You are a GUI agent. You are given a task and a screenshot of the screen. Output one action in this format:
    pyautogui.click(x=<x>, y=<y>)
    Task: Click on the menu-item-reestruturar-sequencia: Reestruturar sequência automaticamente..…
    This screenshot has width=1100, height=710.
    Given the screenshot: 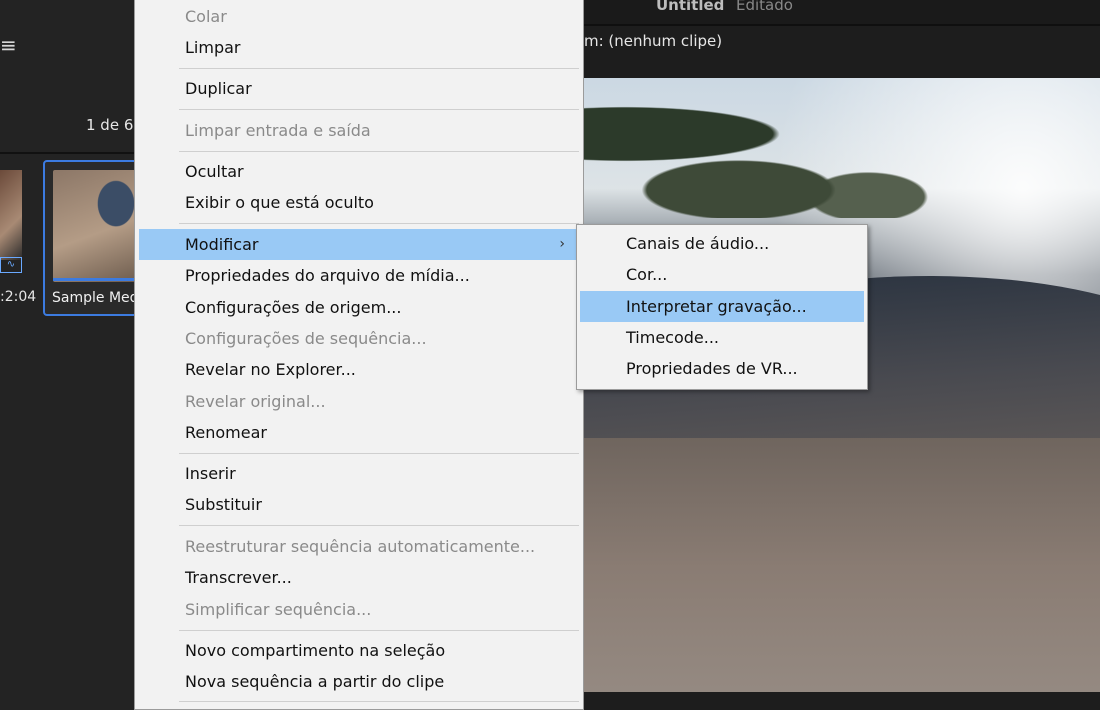 What is the action you would take?
    pyautogui.click(x=359, y=546)
    